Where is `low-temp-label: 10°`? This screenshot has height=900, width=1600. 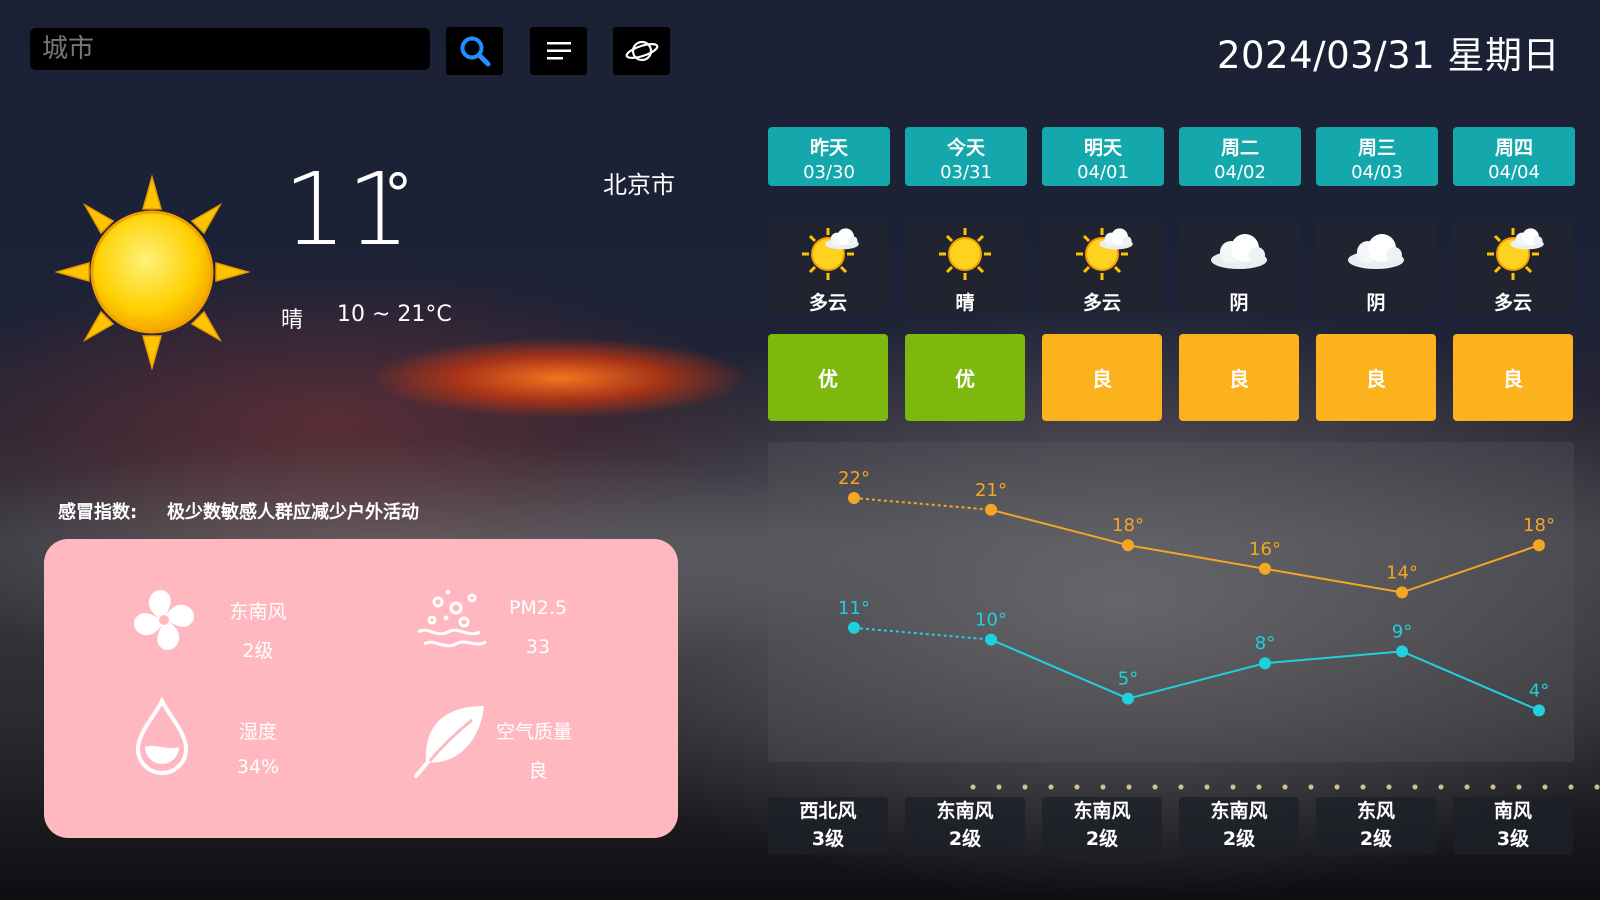 low-temp-label: 10° is located at coordinates (991, 620).